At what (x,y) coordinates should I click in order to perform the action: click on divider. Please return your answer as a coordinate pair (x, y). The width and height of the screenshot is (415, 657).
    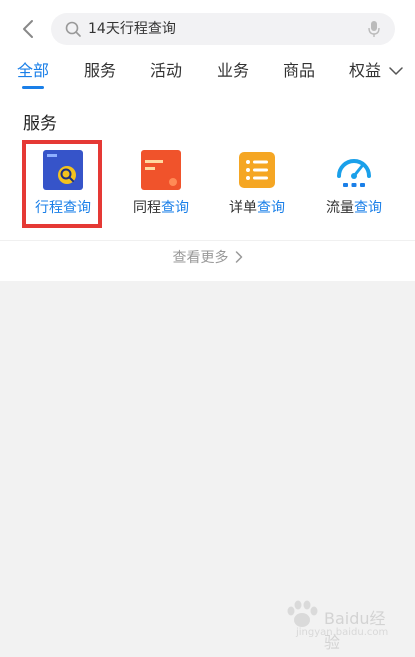
    Looking at the image, I should click on (207, 240).